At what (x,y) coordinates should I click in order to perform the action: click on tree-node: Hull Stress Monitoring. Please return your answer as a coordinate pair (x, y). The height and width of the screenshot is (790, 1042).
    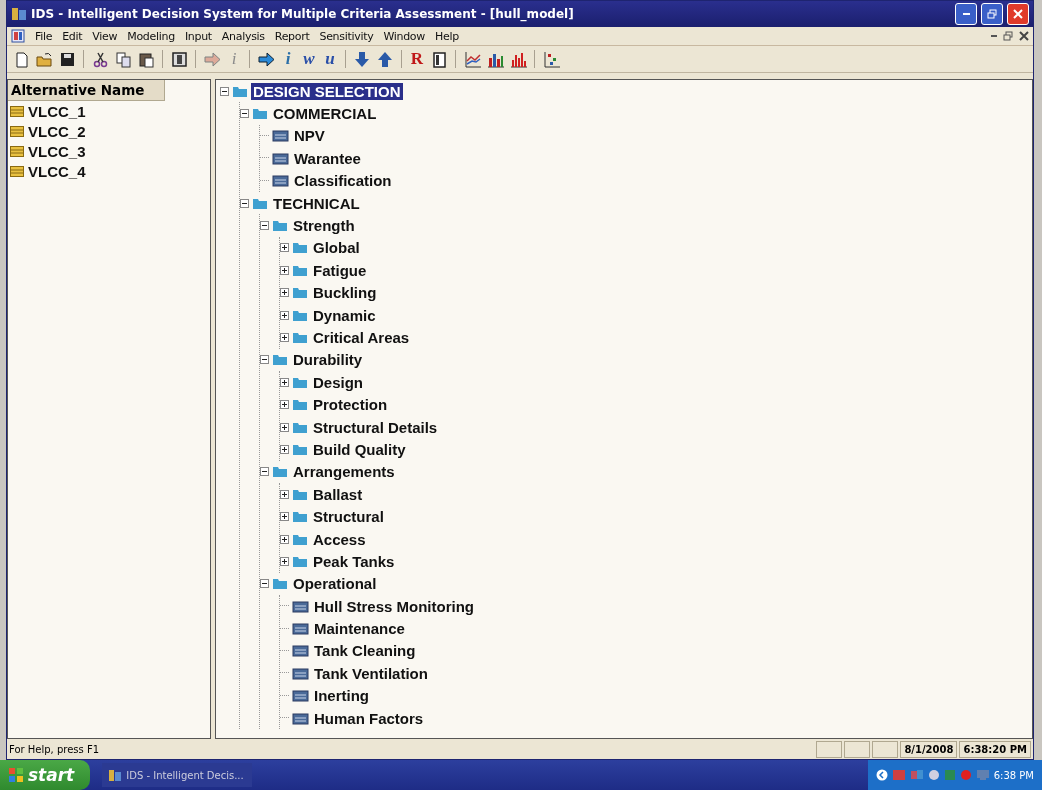
    Looking at the image, I should click on (394, 606).